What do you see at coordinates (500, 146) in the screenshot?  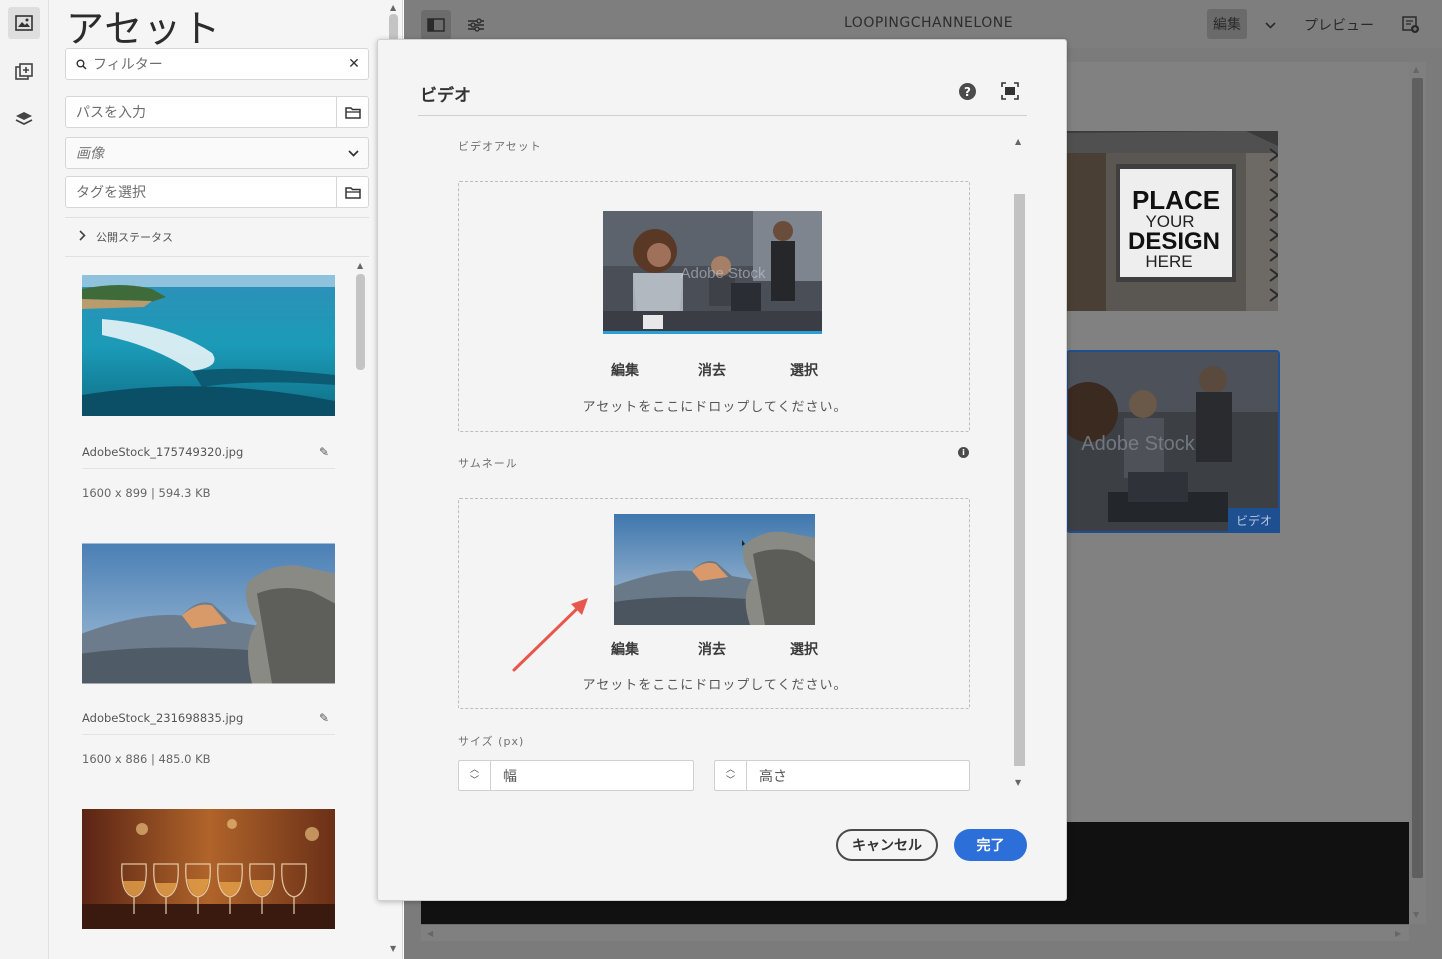 I see `video-asset-label: ビデオアセット` at bounding box center [500, 146].